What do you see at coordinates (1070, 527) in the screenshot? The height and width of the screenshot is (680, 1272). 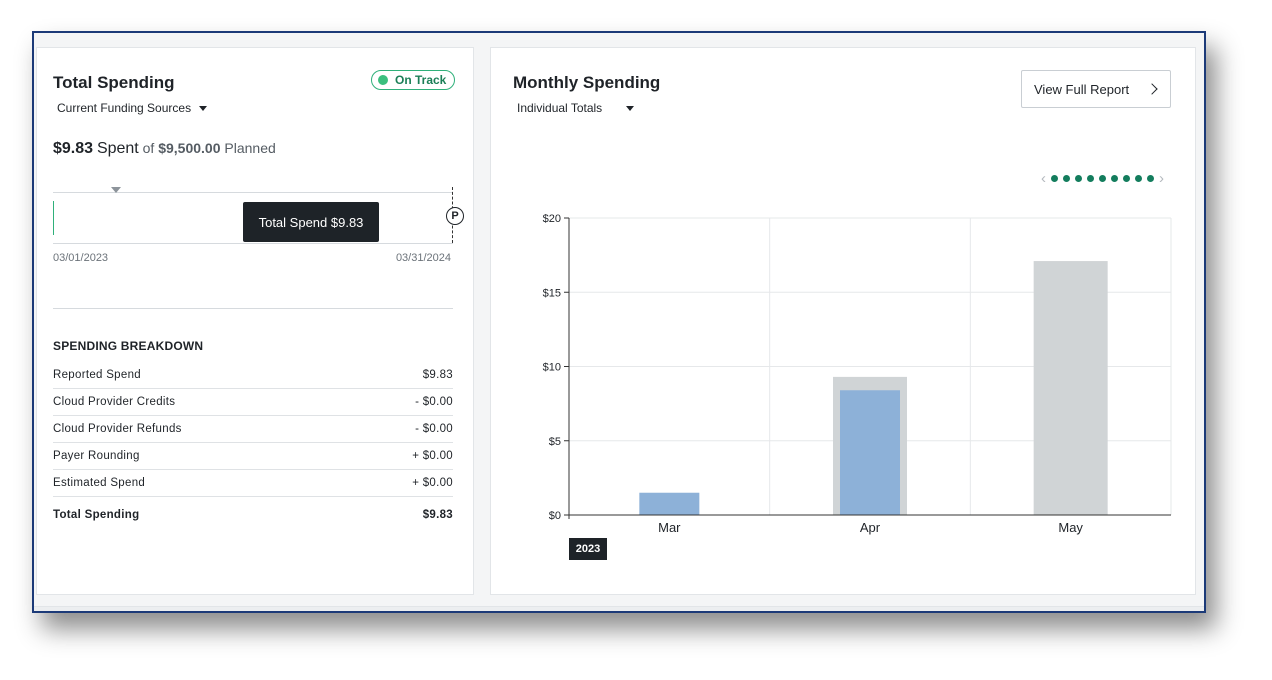 I see `x-tick-label: May` at bounding box center [1070, 527].